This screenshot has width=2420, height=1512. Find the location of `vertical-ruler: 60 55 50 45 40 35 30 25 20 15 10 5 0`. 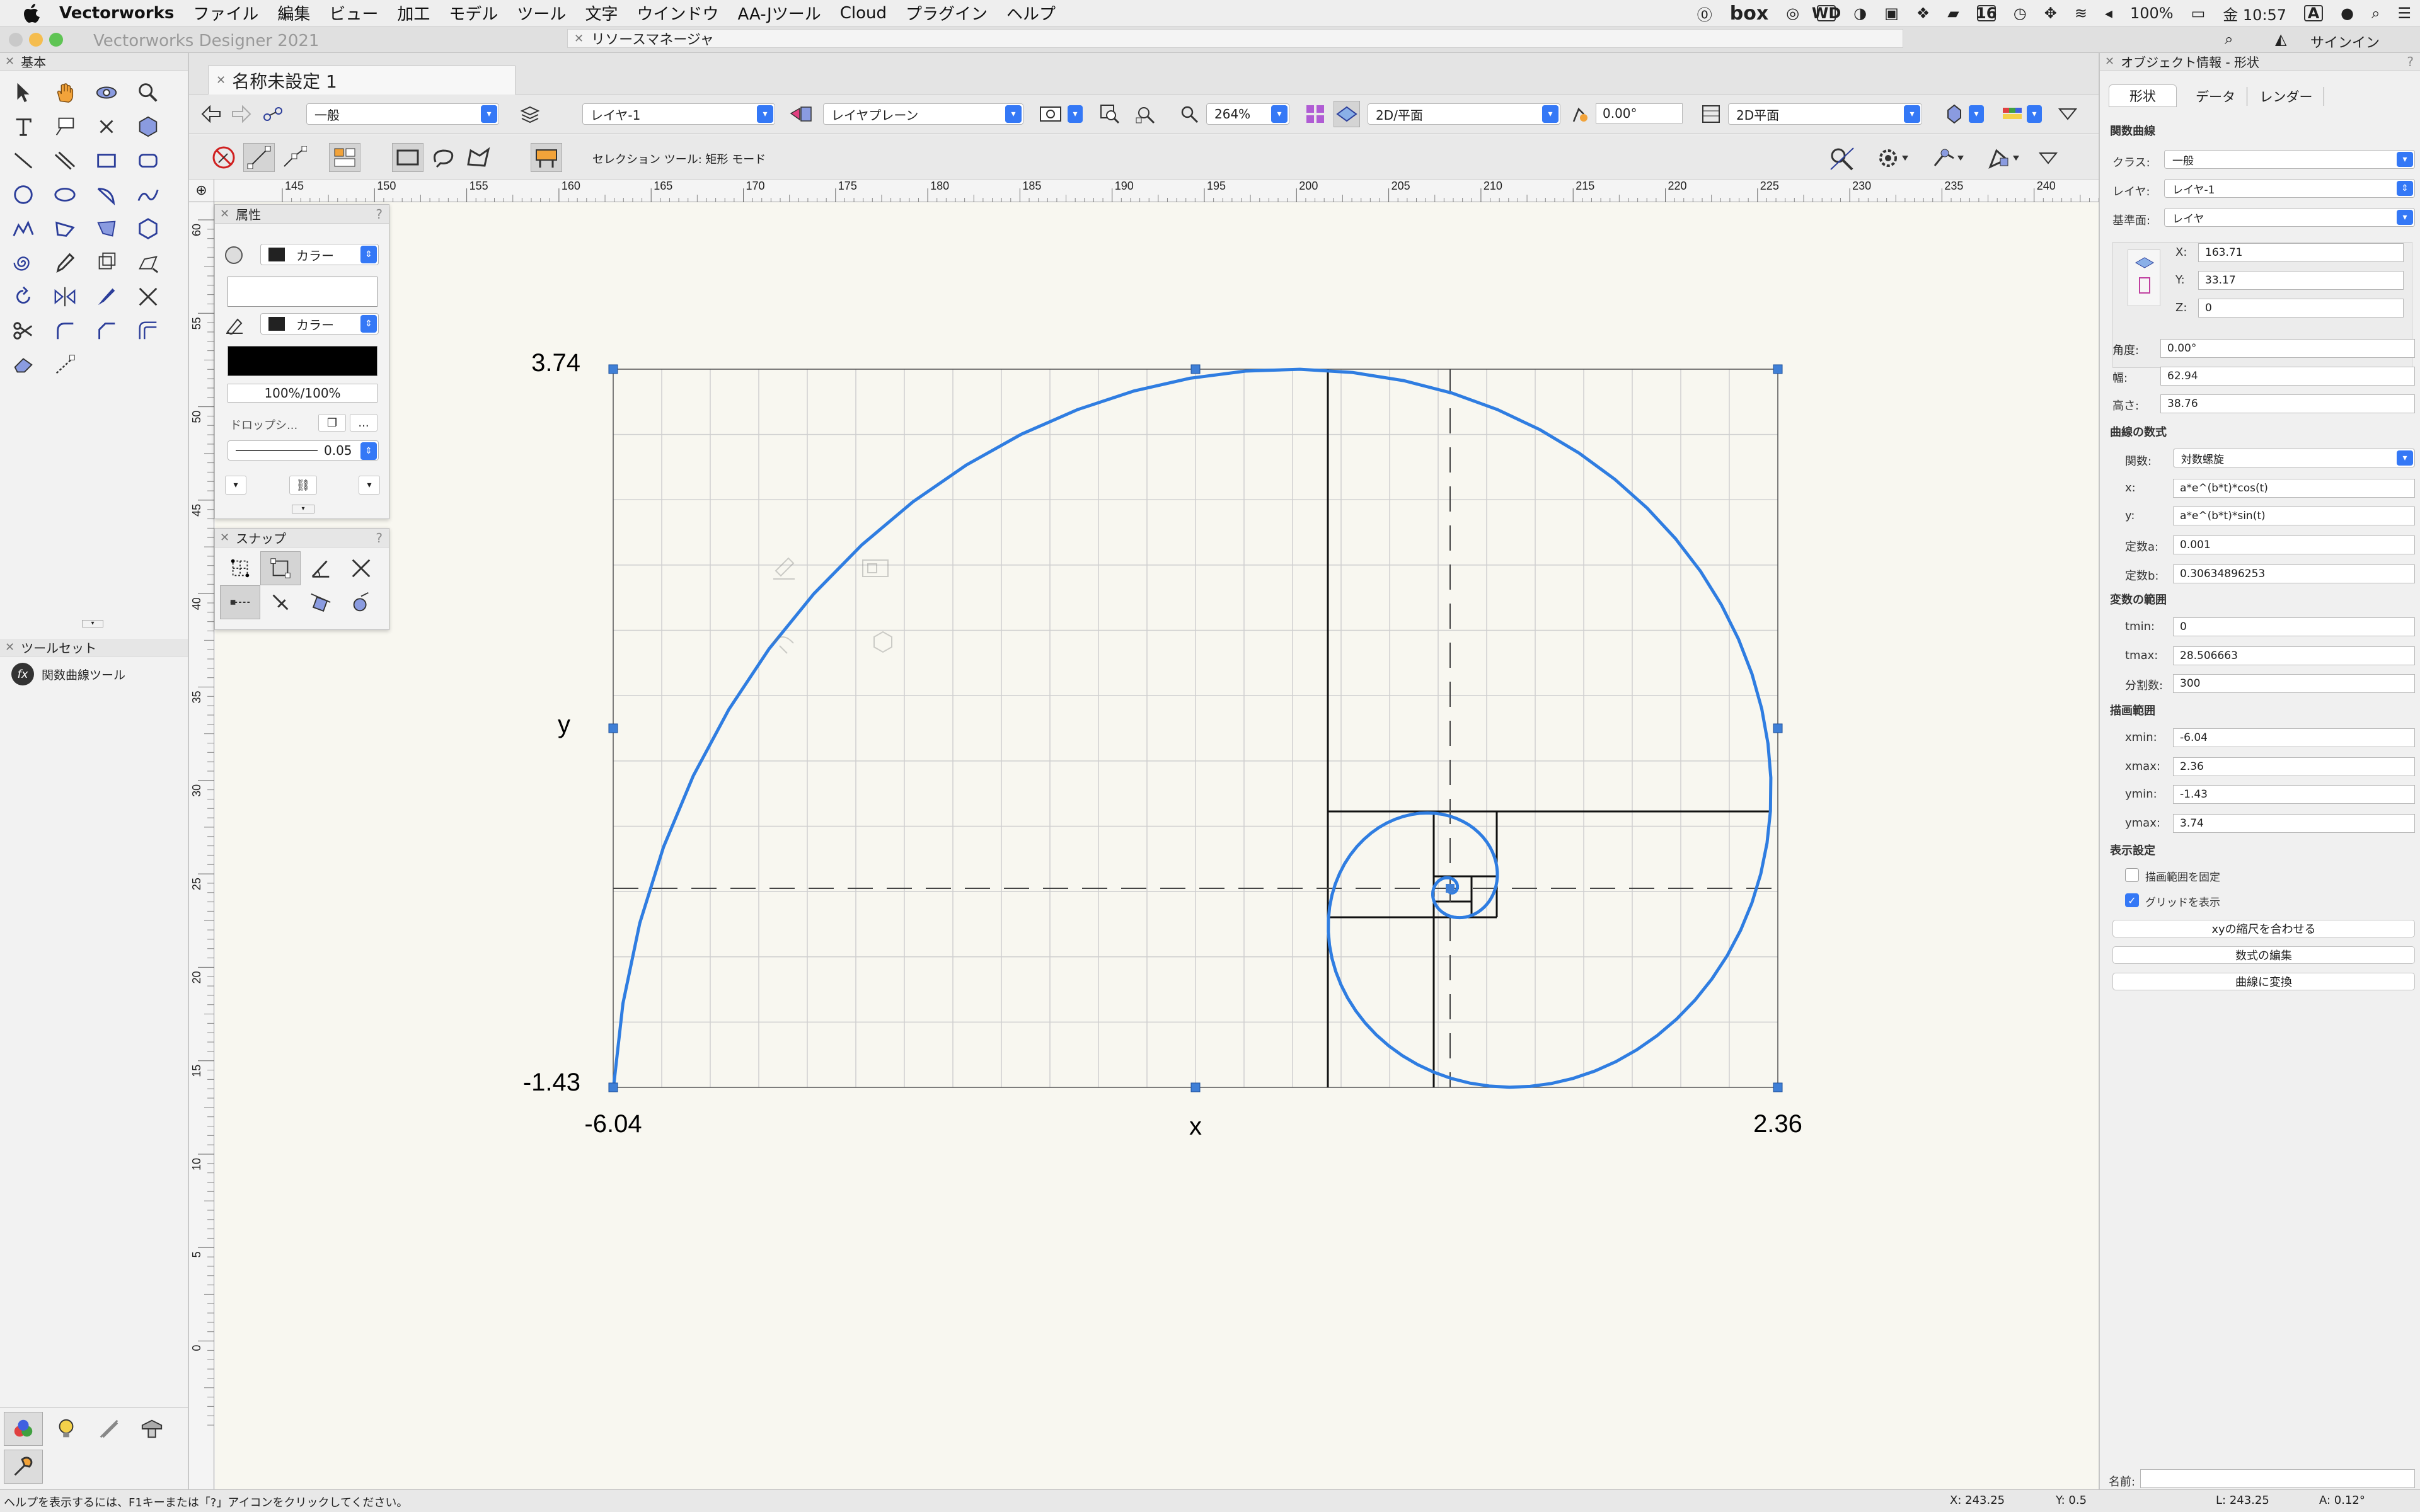

vertical-ruler: 60 55 50 45 40 35 30 25 20 15 10 5 0 is located at coordinates (202, 845).